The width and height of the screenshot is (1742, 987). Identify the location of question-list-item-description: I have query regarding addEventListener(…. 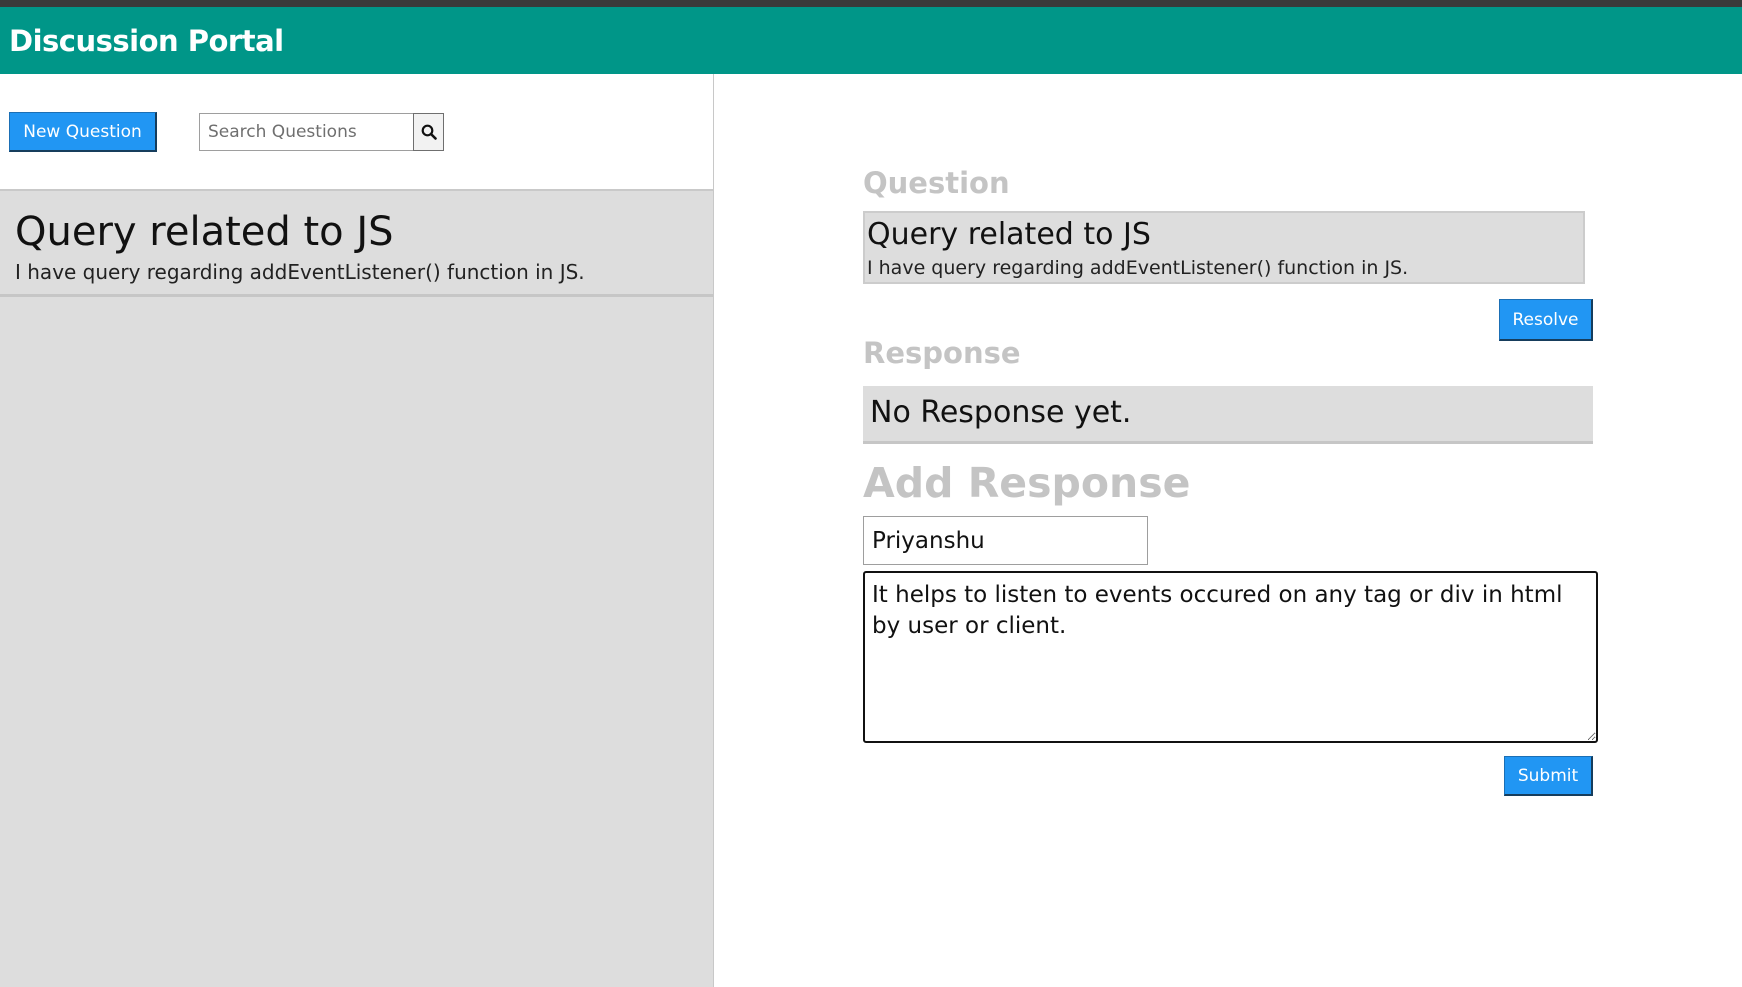
(300, 272).